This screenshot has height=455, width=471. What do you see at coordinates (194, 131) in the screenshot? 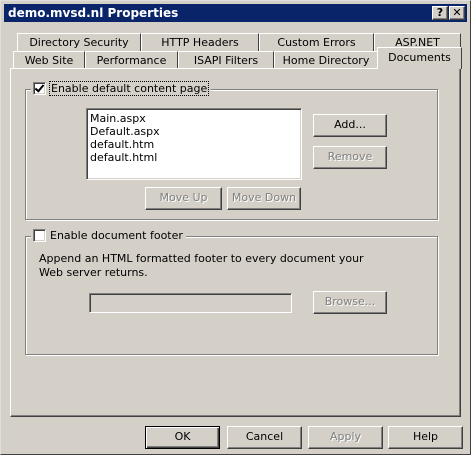
I see `list-item: Default.aspx` at bounding box center [194, 131].